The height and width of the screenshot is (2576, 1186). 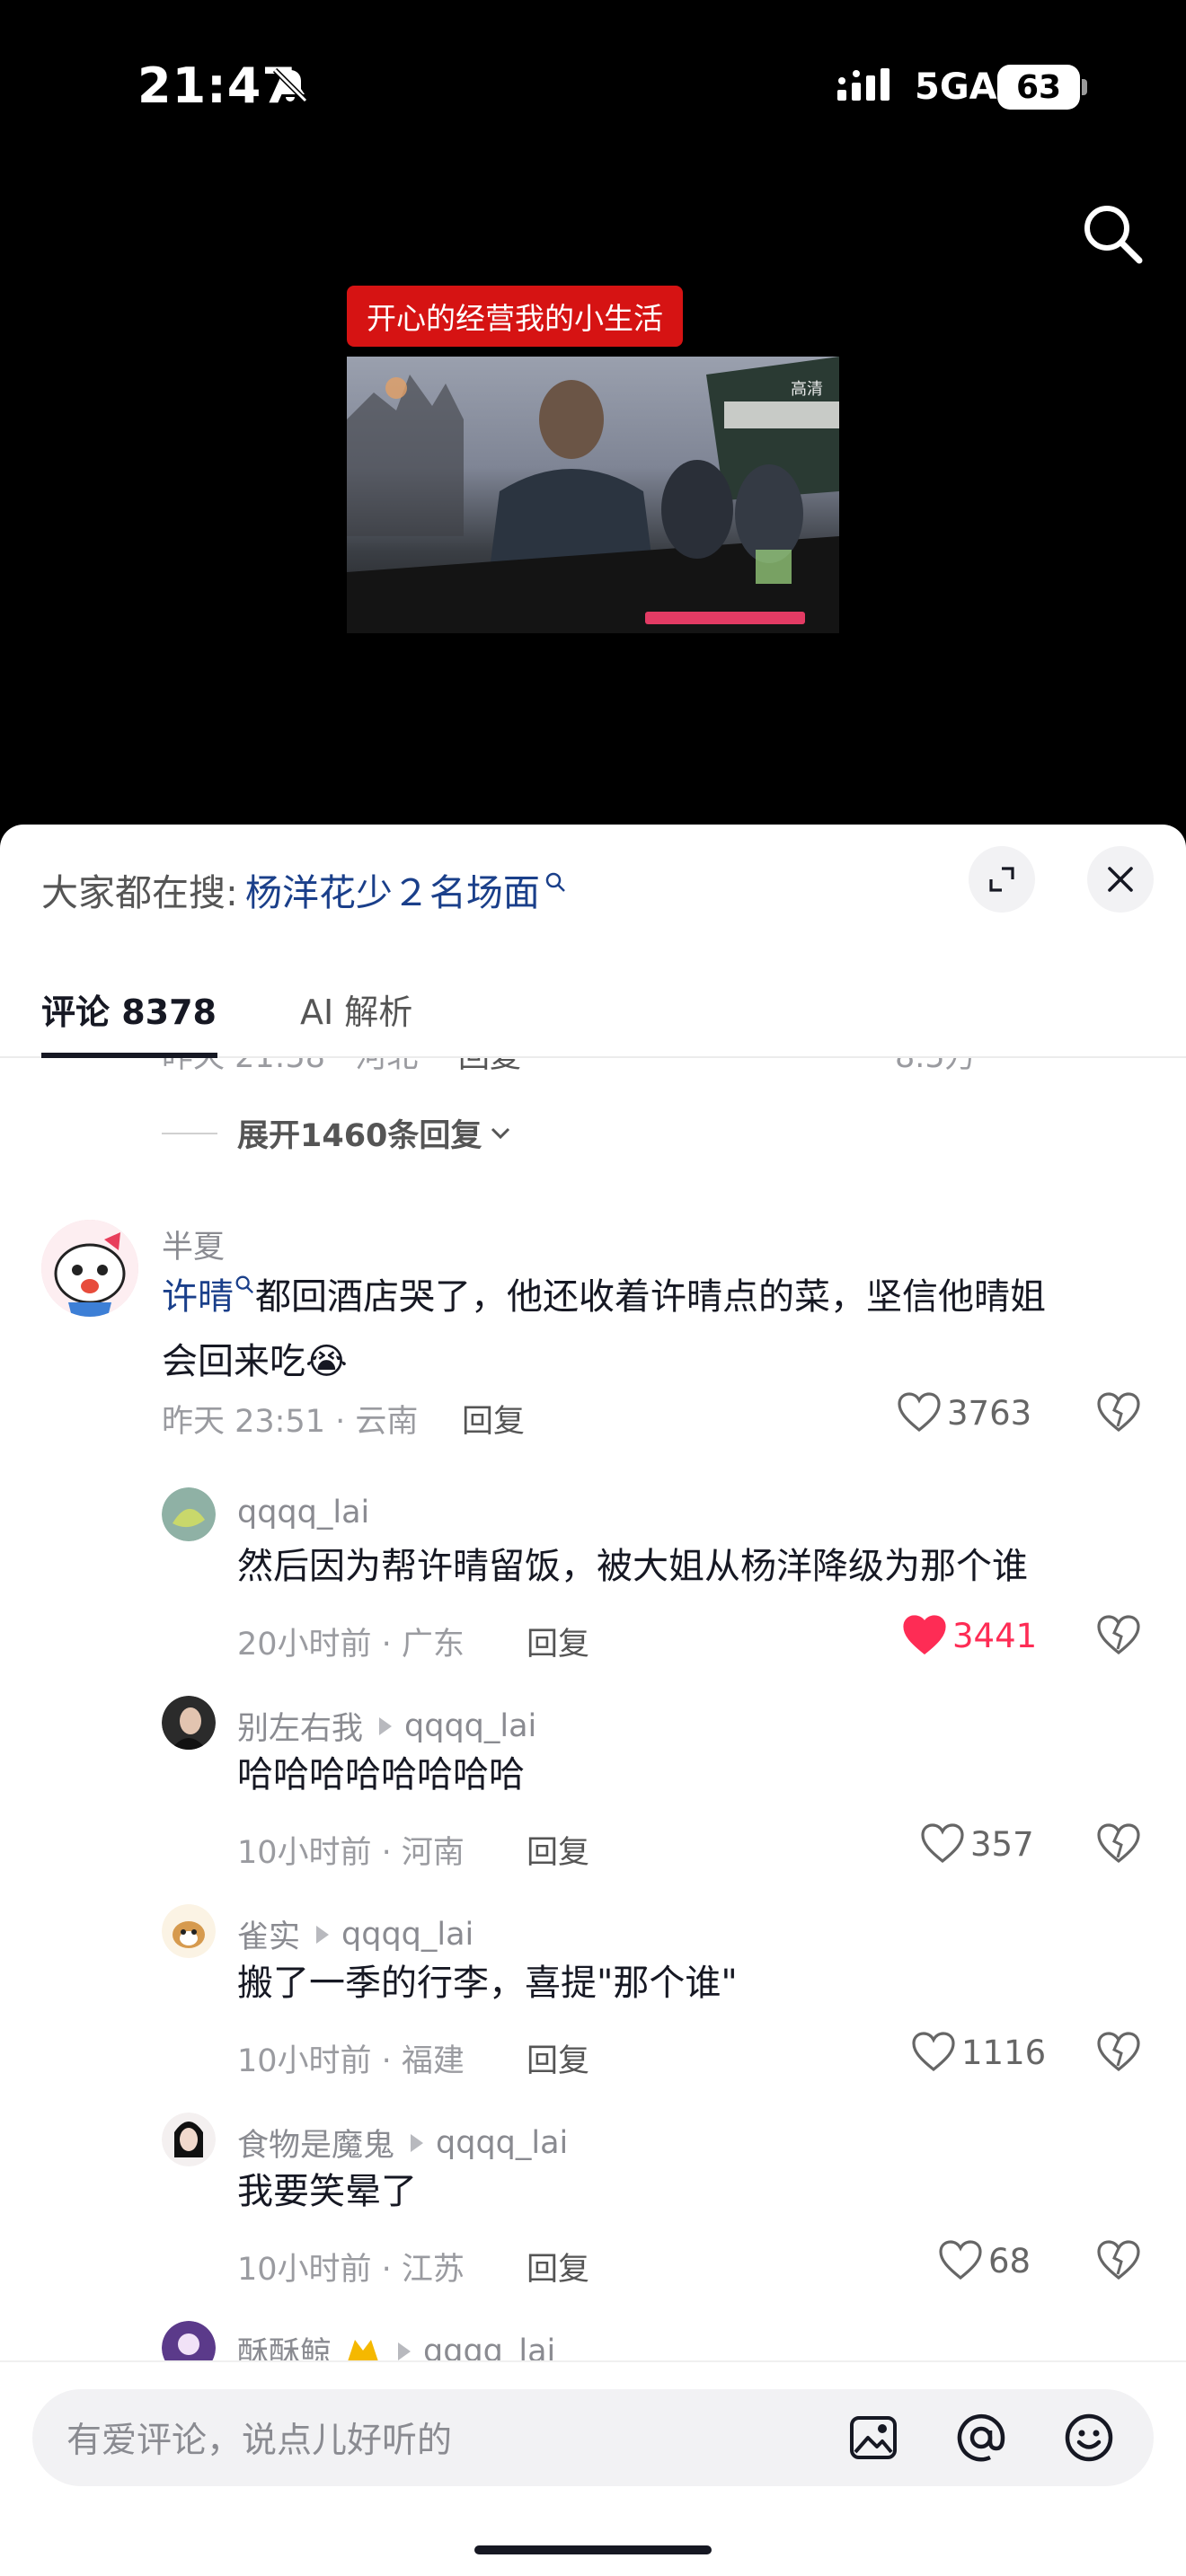 I want to click on close-button, so click(x=1120, y=879).